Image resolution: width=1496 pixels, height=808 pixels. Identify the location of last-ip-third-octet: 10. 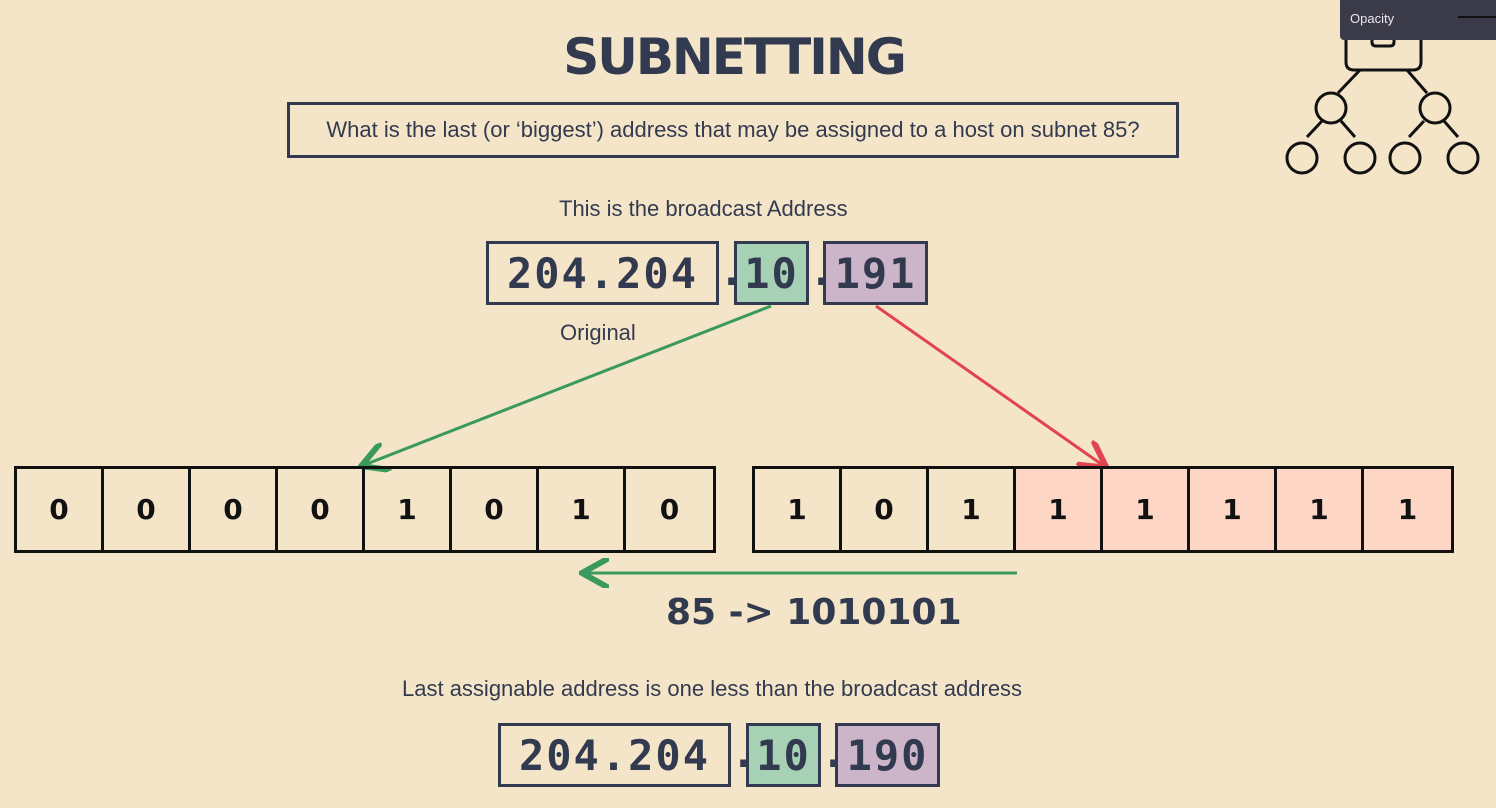
(783, 755).